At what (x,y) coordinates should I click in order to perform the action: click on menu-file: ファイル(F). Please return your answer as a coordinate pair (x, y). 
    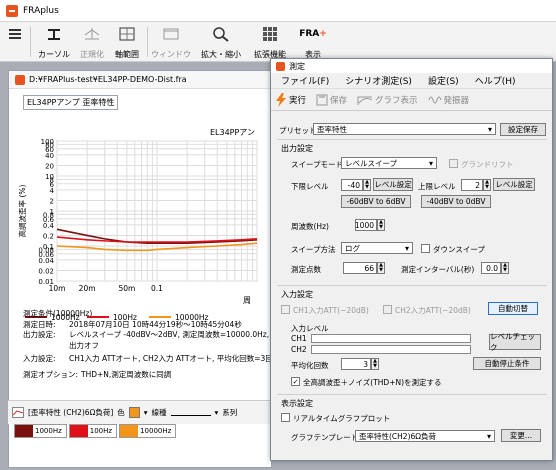
    Looking at the image, I should click on (305, 80).